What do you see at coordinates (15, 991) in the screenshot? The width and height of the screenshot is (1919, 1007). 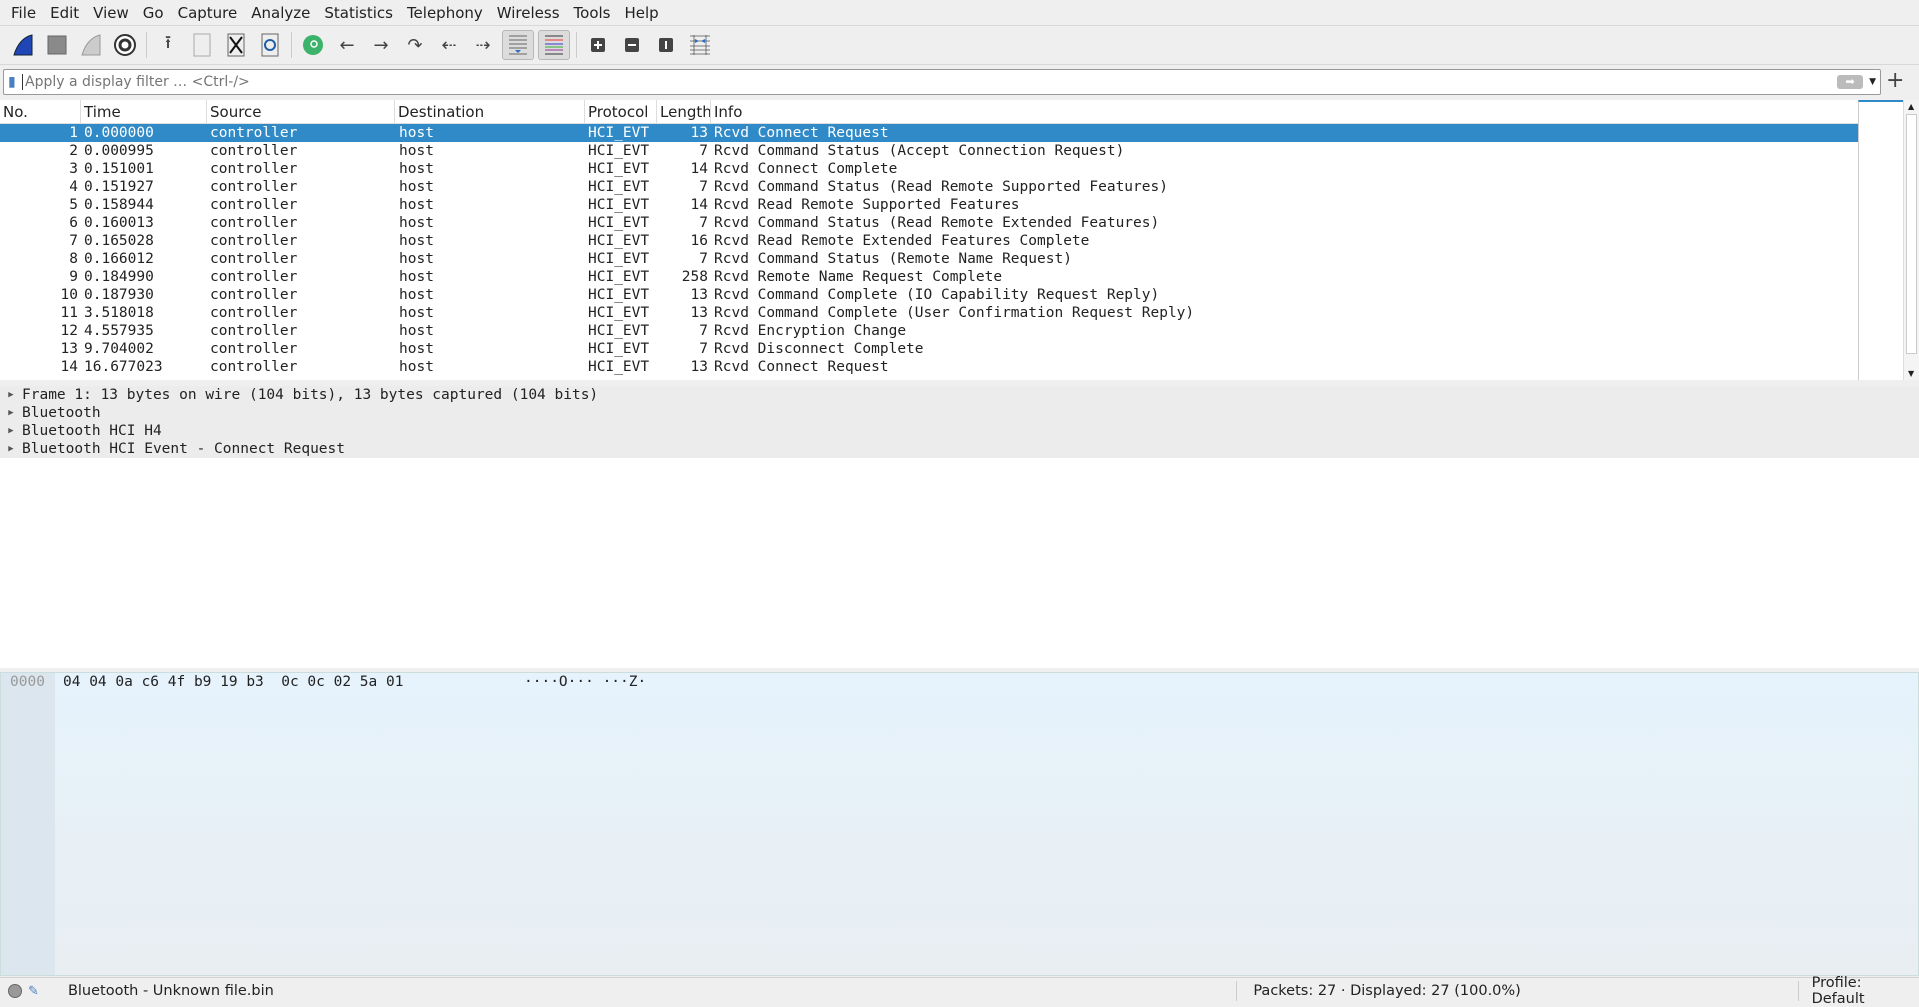 I see `expert-info-icon` at bounding box center [15, 991].